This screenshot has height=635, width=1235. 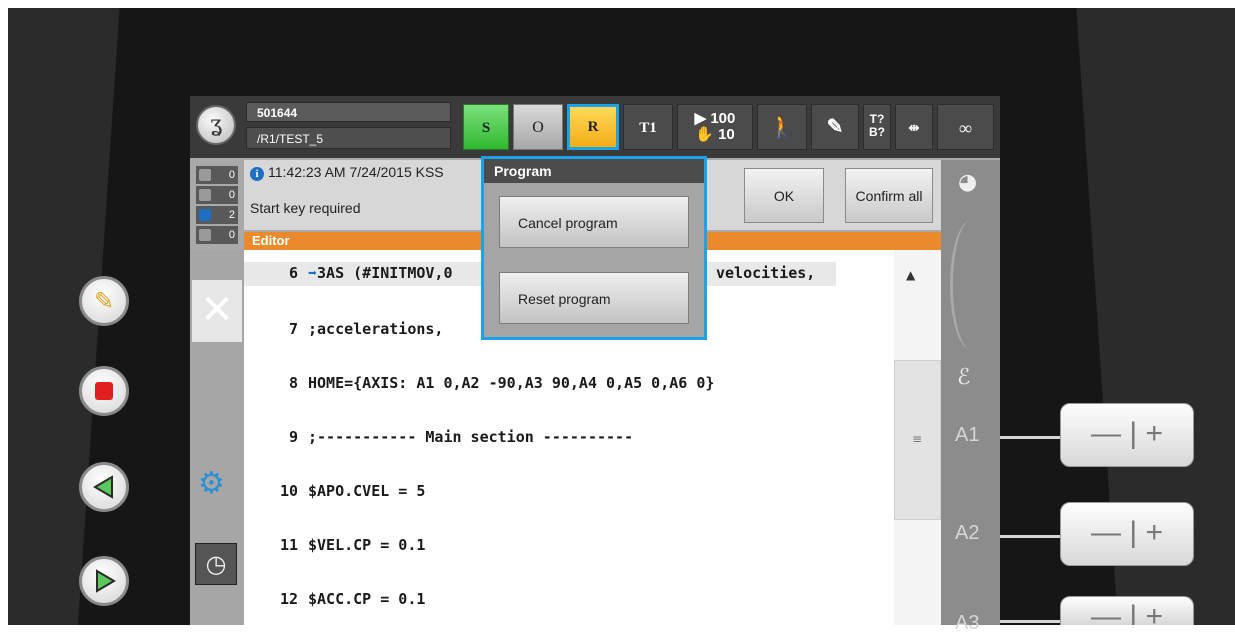 What do you see at coordinates (217, 195) in the screenshot?
I see `message-count-status: 0` at bounding box center [217, 195].